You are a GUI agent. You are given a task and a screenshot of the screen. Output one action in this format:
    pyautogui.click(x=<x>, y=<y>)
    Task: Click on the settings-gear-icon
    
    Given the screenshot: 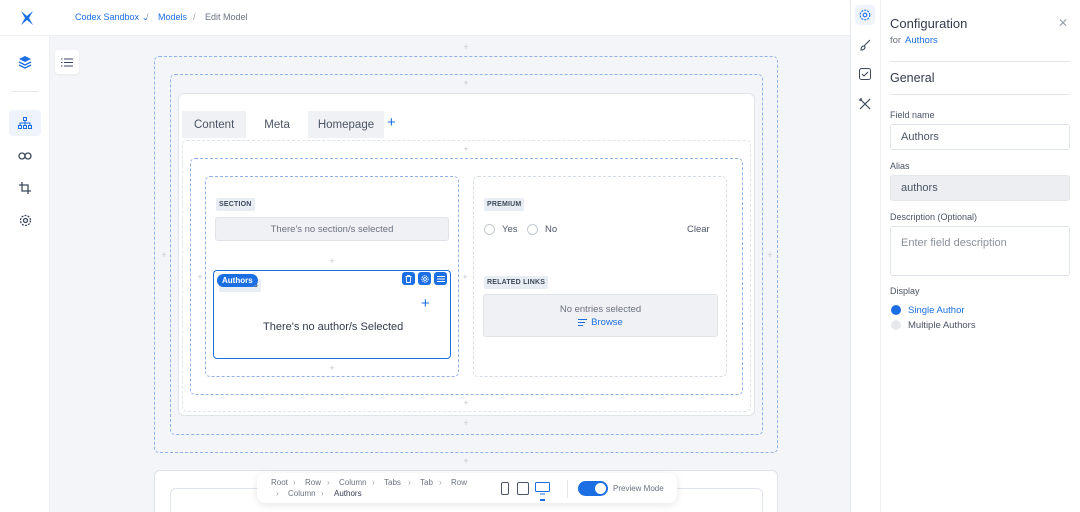 What is the action you would take?
    pyautogui.click(x=865, y=15)
    